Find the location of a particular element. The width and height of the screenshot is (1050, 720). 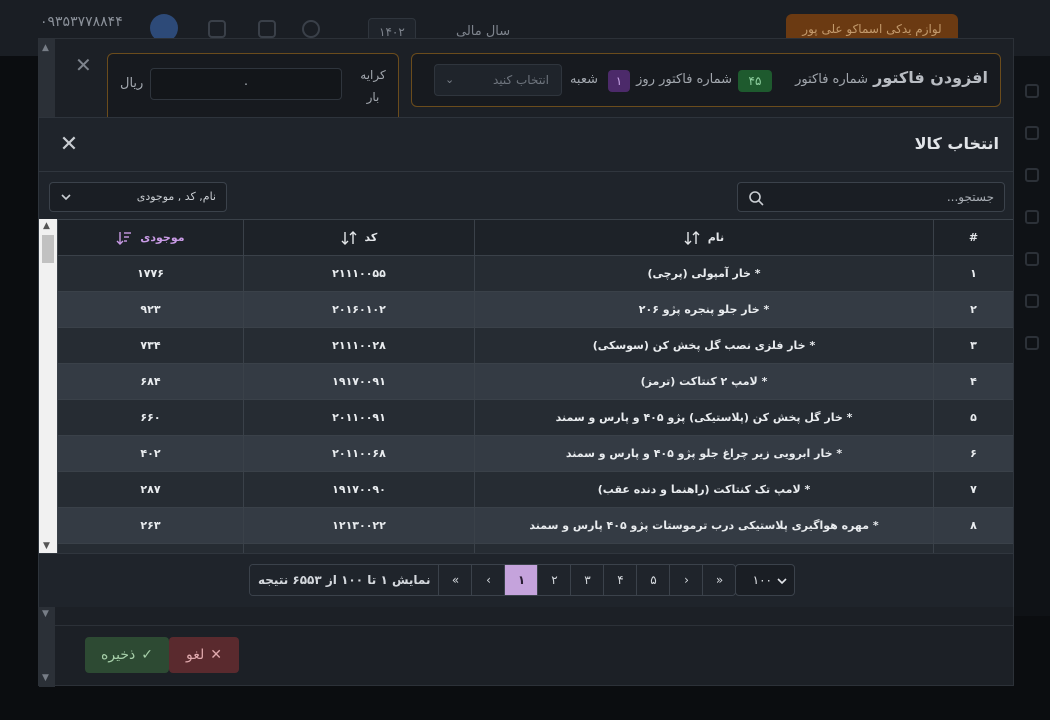

invoice-close-icon: ✕ is located at coordinates (83, 65).